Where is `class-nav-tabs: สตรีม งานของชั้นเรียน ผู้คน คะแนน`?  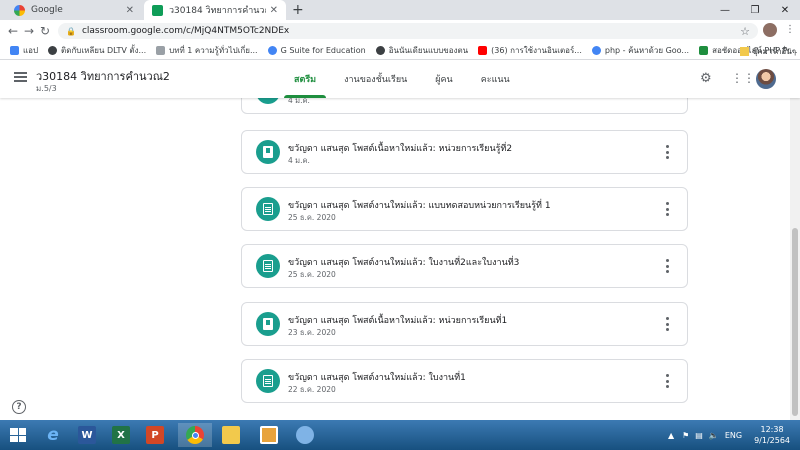 class-nav-tabs: สตรีม งานของชั้นเรียน ผู้คน คะแนน is located at coordinates (402, 79).